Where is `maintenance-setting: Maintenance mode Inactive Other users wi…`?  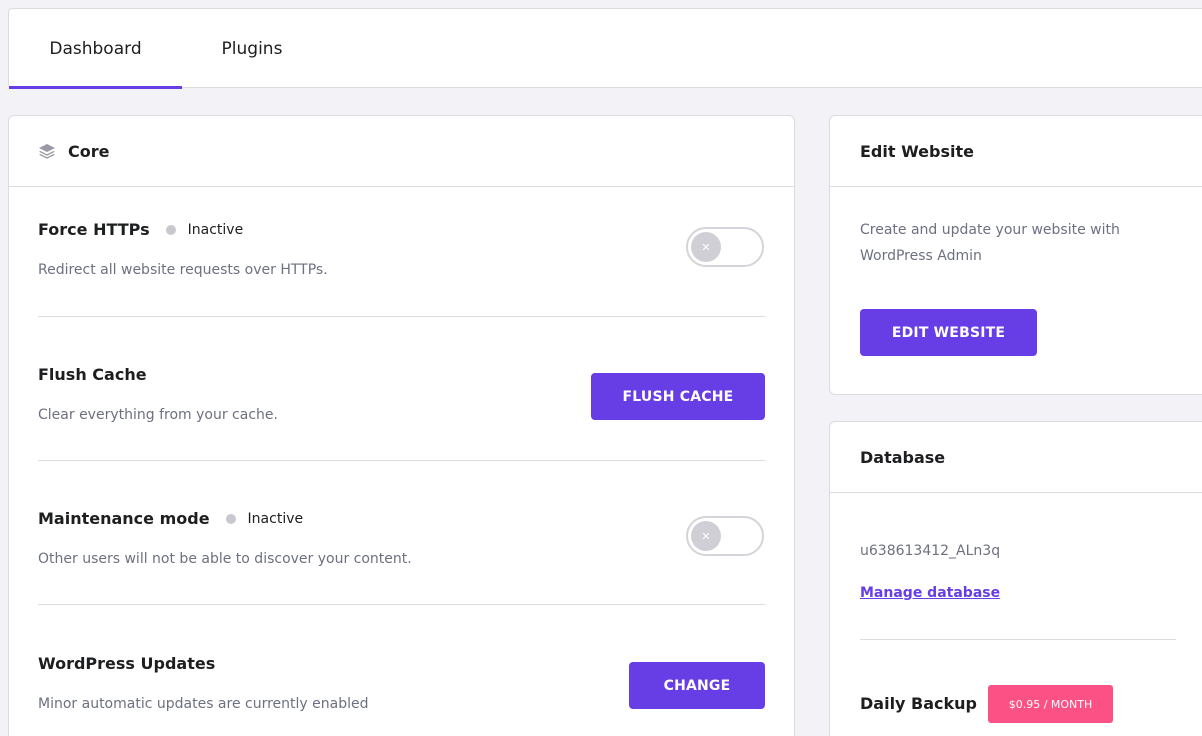
maintenance-setting: Maintenance mode Inactive Other users wi… is located at coordinates (401, 538).